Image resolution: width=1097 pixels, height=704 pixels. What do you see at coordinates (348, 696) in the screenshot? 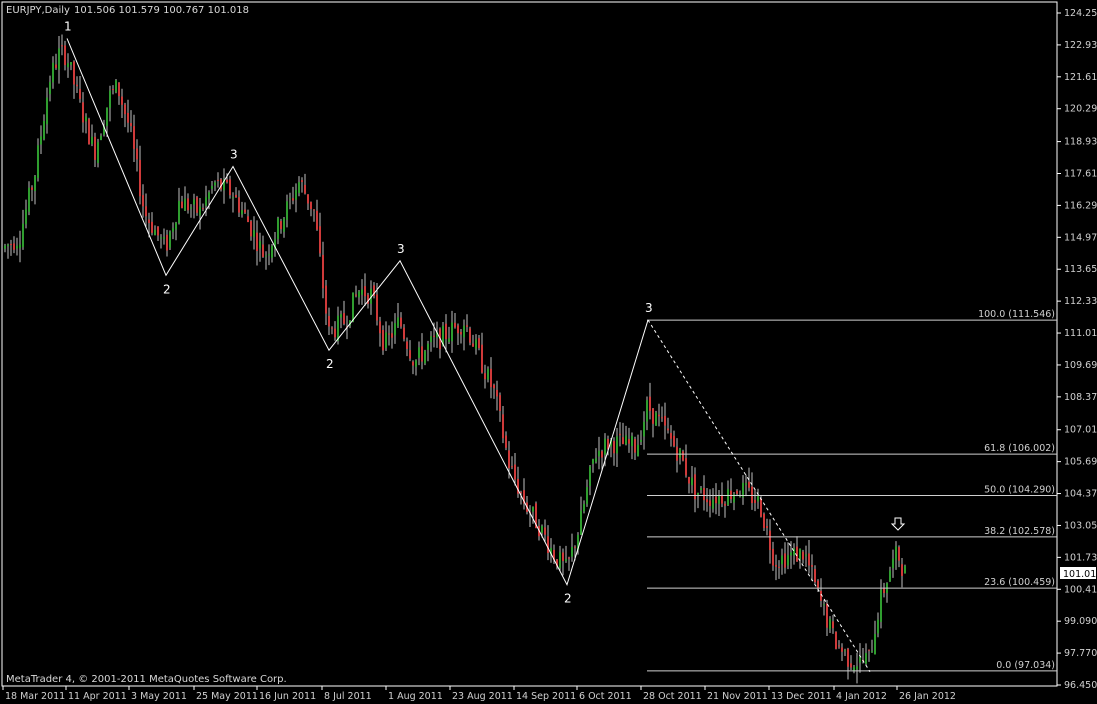
I see `time-tick-label: 8 Jul 2011` at bounding box center [348, 696].